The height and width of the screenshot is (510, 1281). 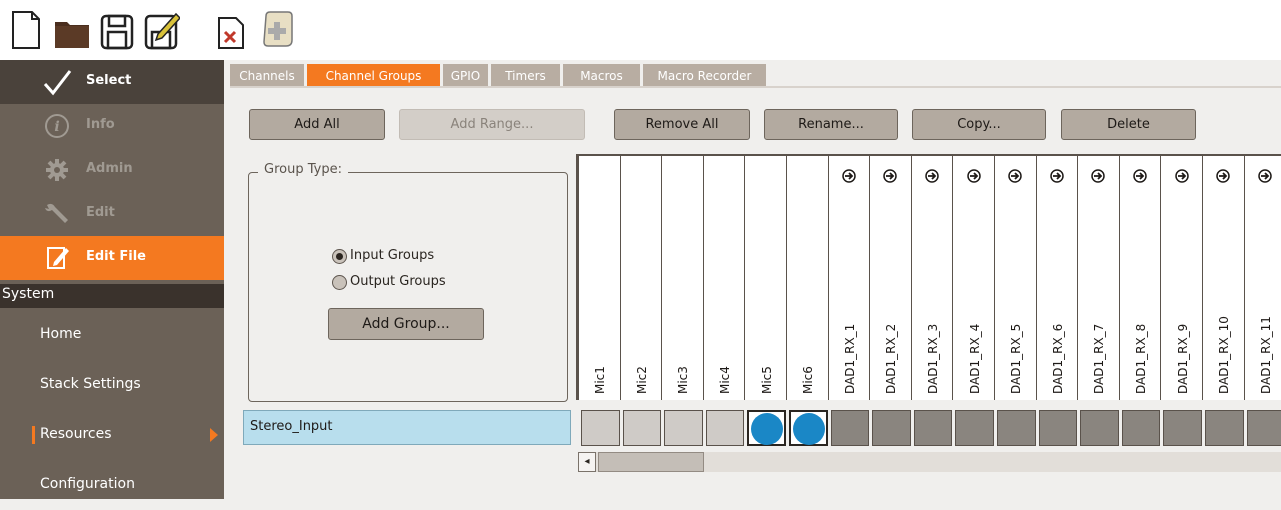 I want to click on arrow-right-icon, so click(x=214, y=435).